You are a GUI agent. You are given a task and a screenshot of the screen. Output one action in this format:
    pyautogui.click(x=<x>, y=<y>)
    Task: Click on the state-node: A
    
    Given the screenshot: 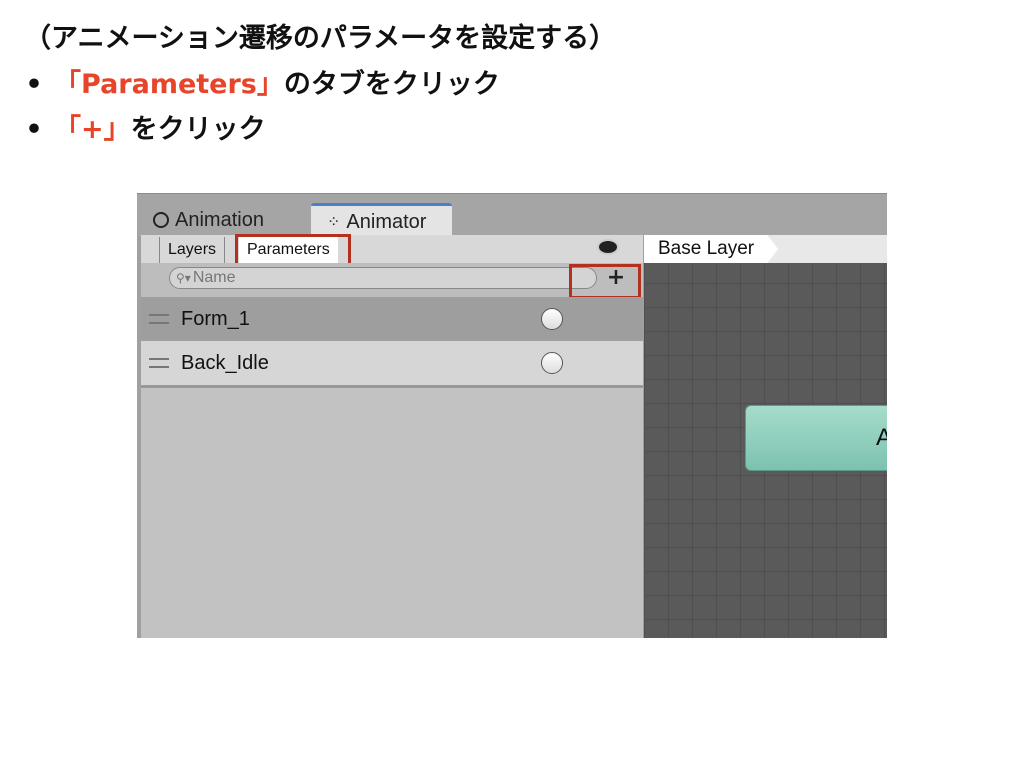 What is the action you would take?
    pyautogui.click(x=816, y=438)
    